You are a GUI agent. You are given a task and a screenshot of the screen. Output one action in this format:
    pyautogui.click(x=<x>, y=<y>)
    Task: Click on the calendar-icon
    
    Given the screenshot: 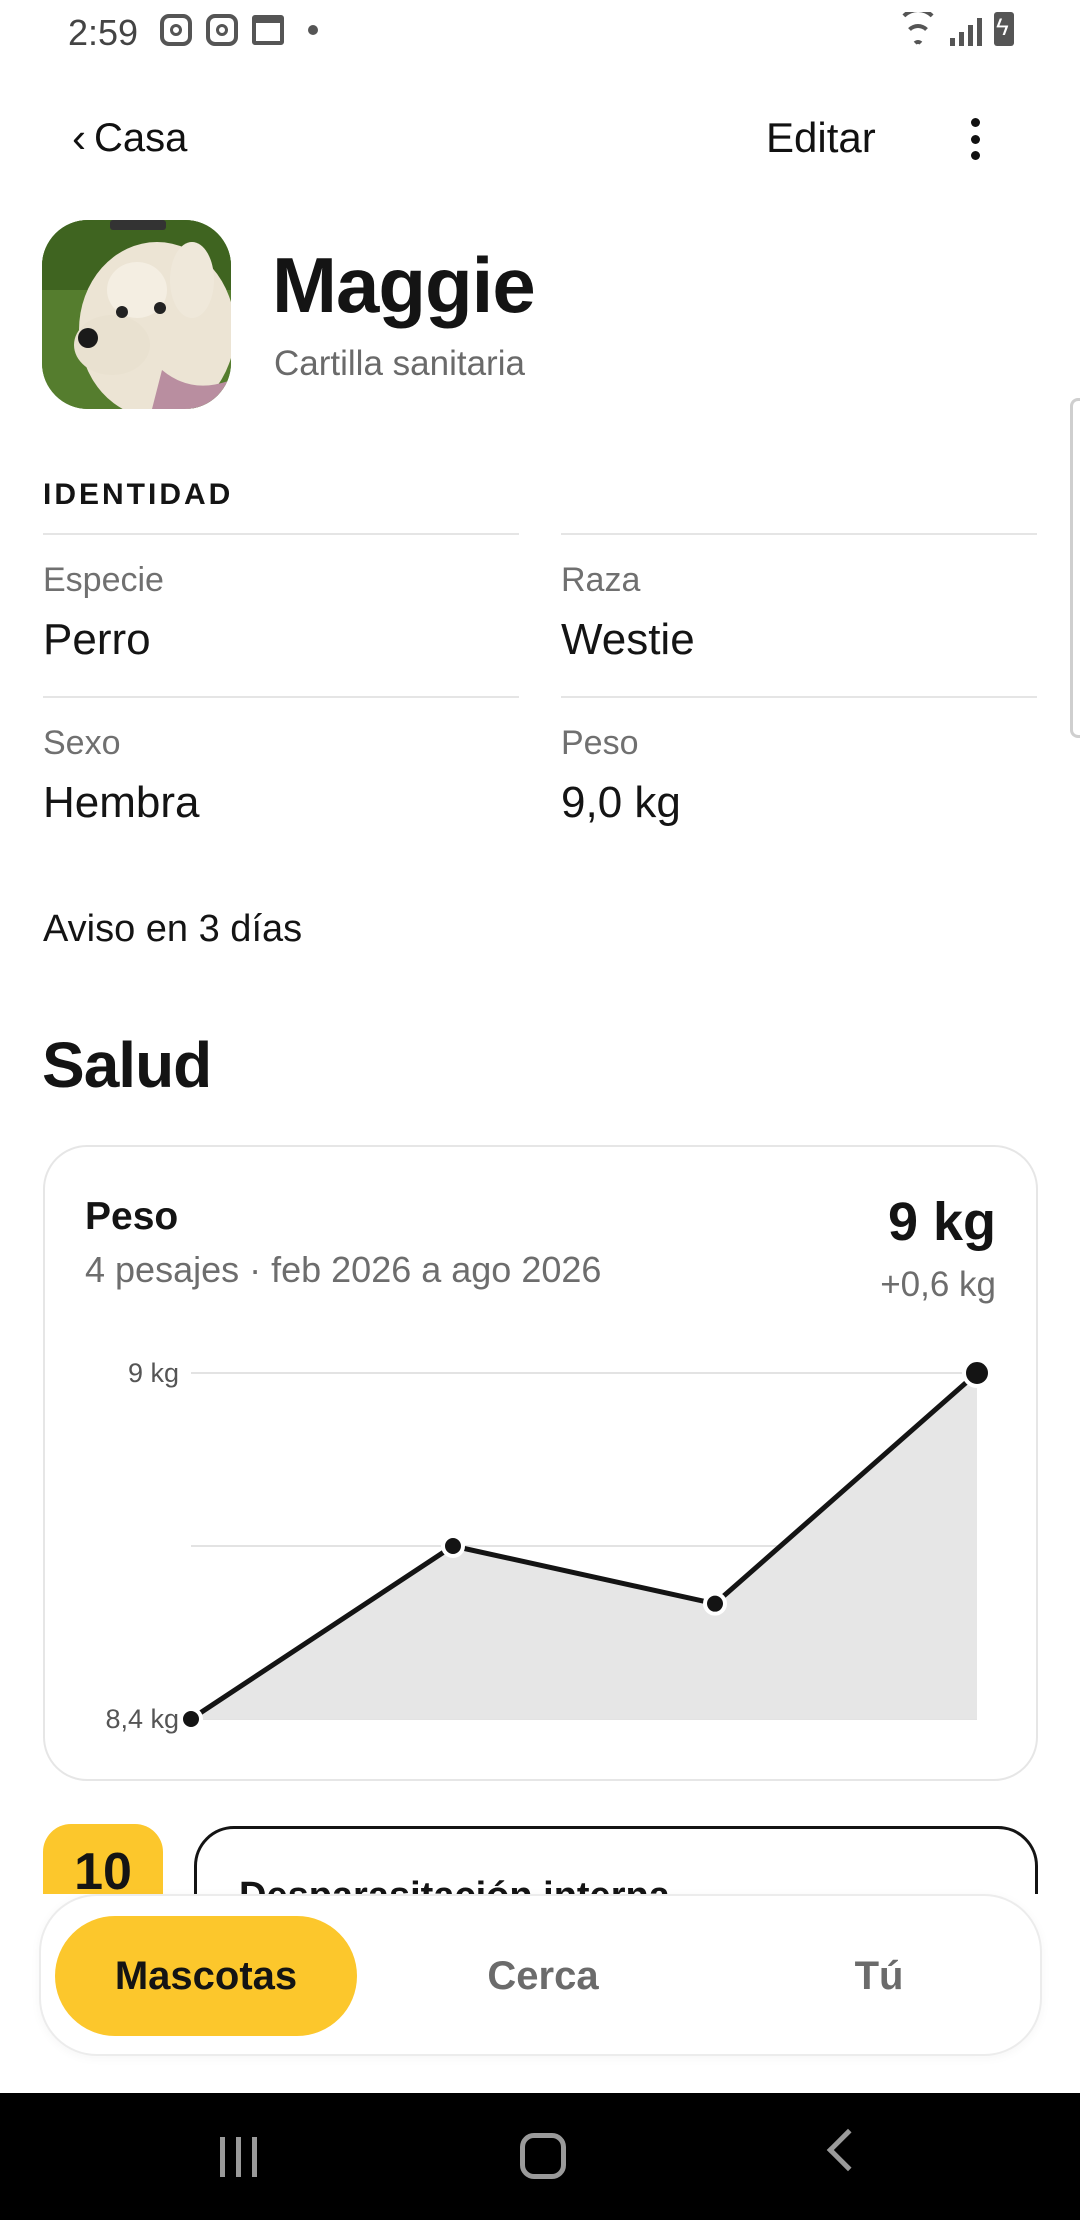 What is the action you would take?
    pyautogui.click(x=268, y=30)
    